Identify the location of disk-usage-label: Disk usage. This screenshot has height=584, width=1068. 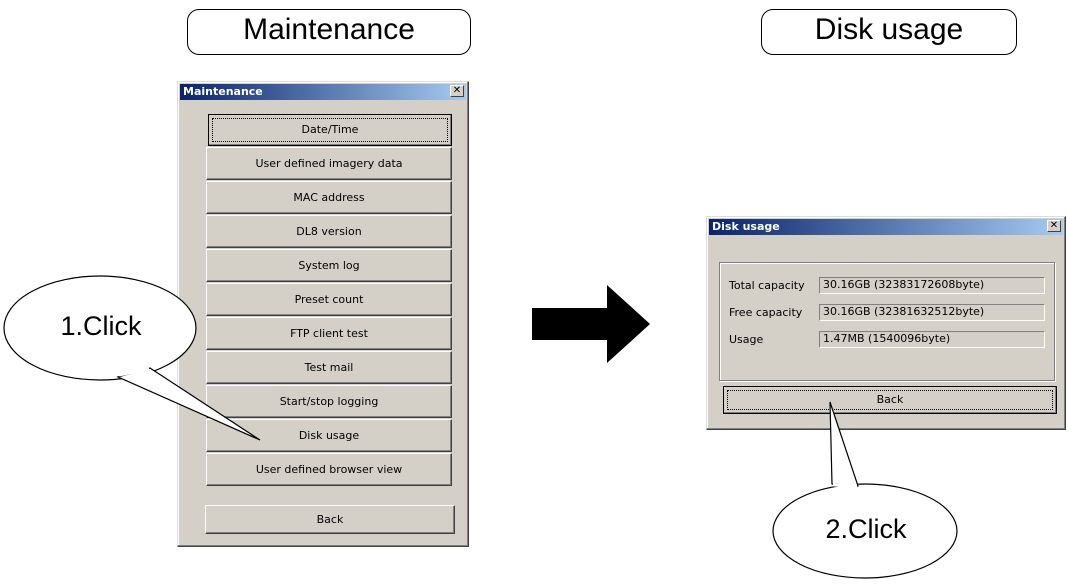
(329, 435).